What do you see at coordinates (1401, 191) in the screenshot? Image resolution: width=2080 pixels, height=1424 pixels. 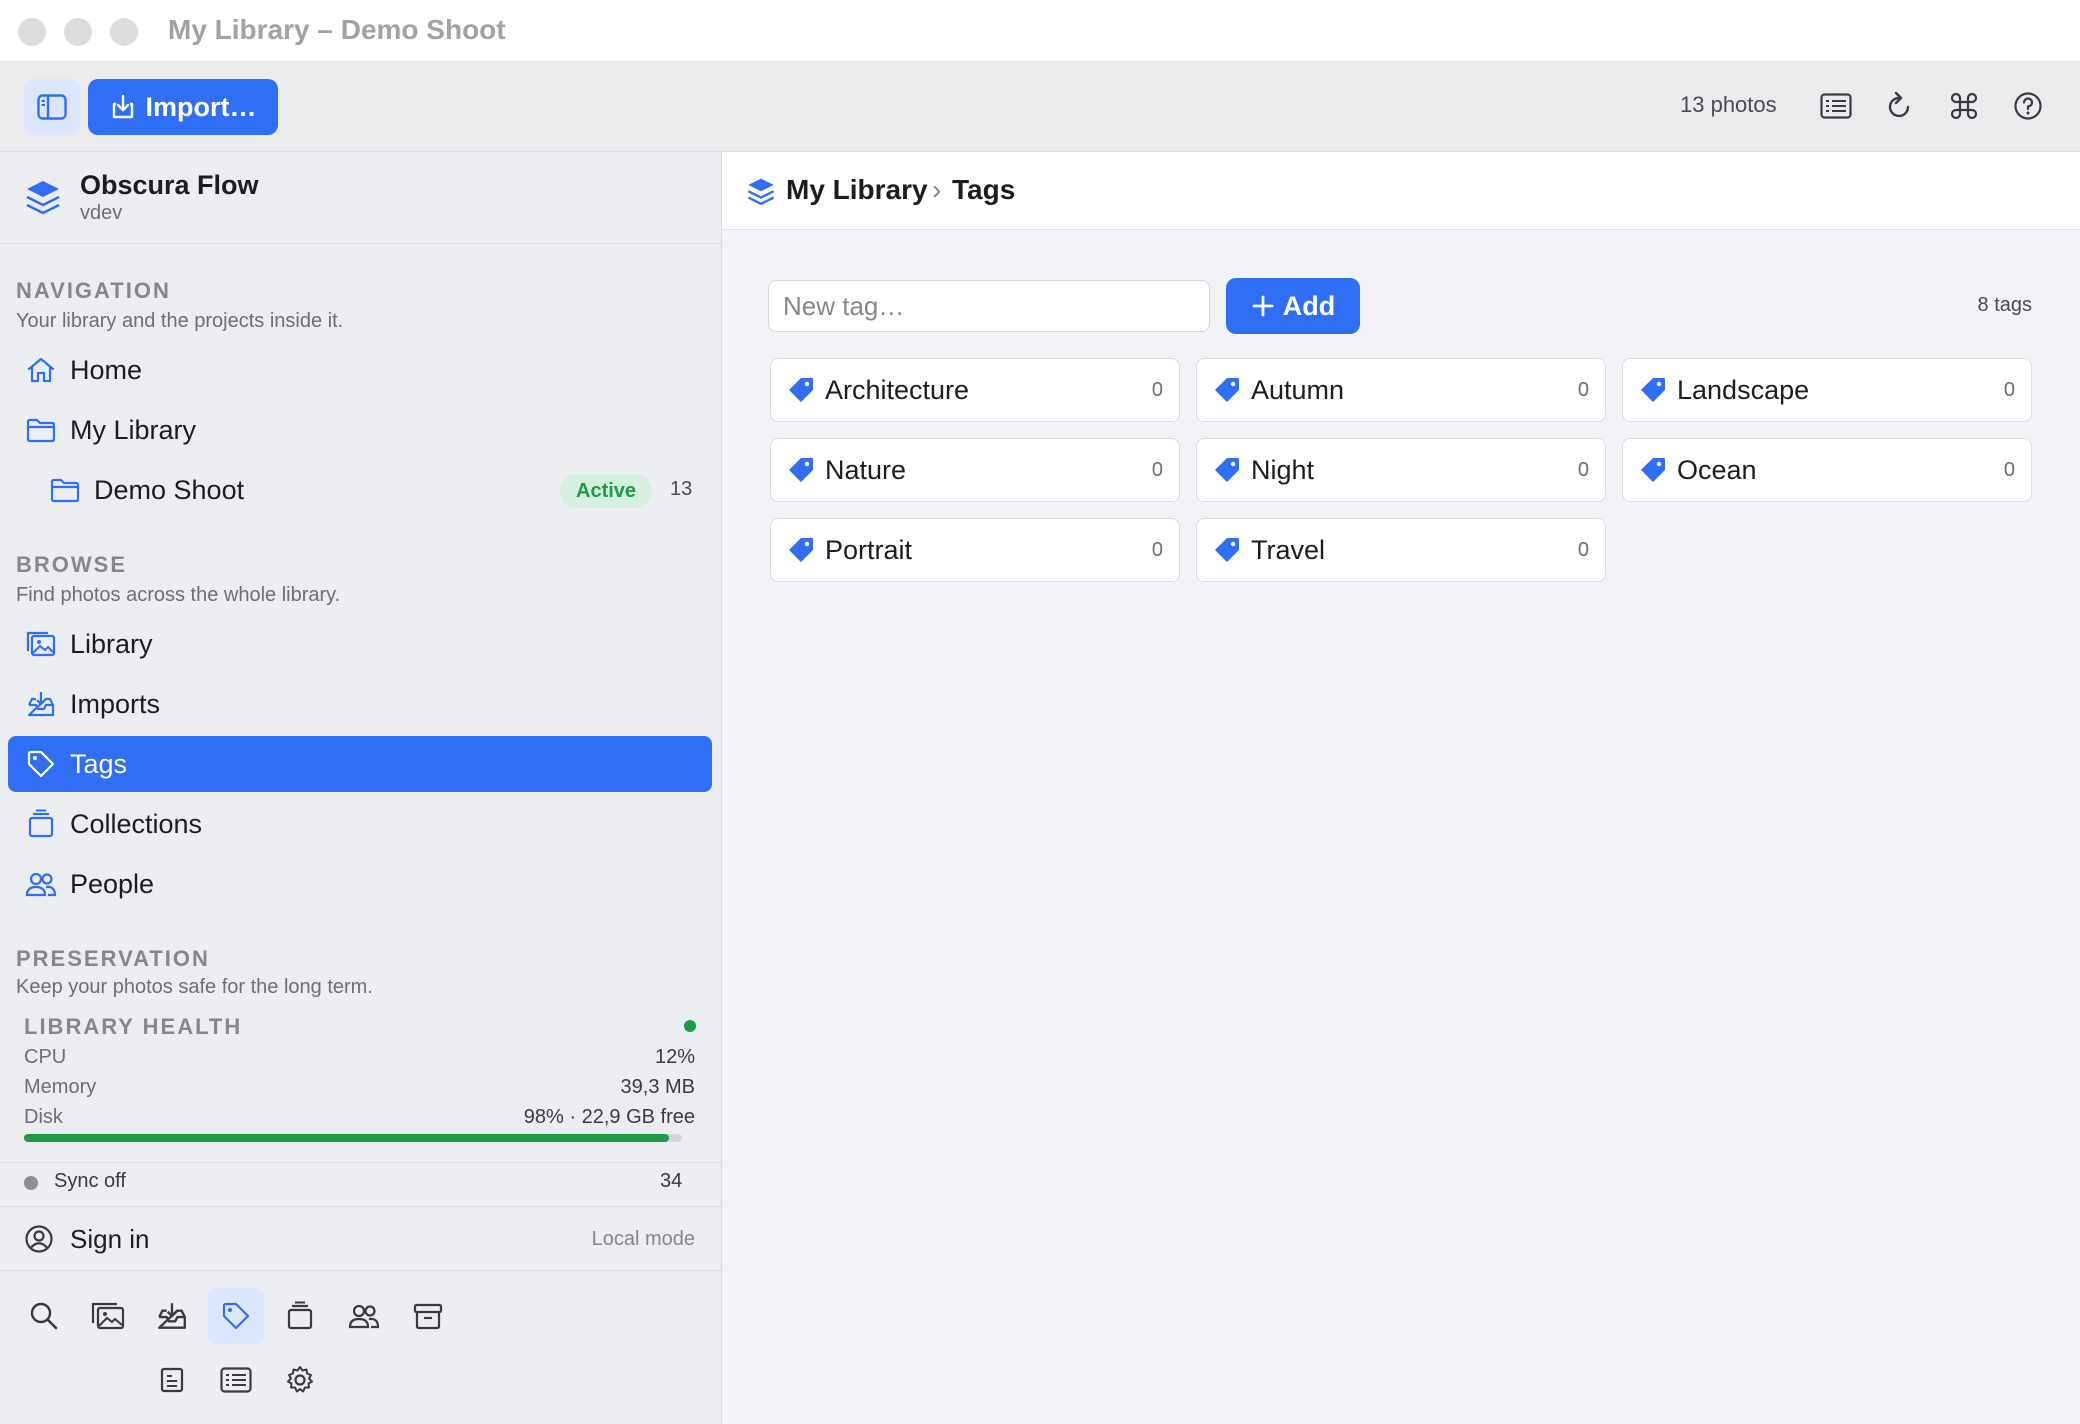 I see `breadcrumb: My Library › Tags` at bounding box center [1401, 191].